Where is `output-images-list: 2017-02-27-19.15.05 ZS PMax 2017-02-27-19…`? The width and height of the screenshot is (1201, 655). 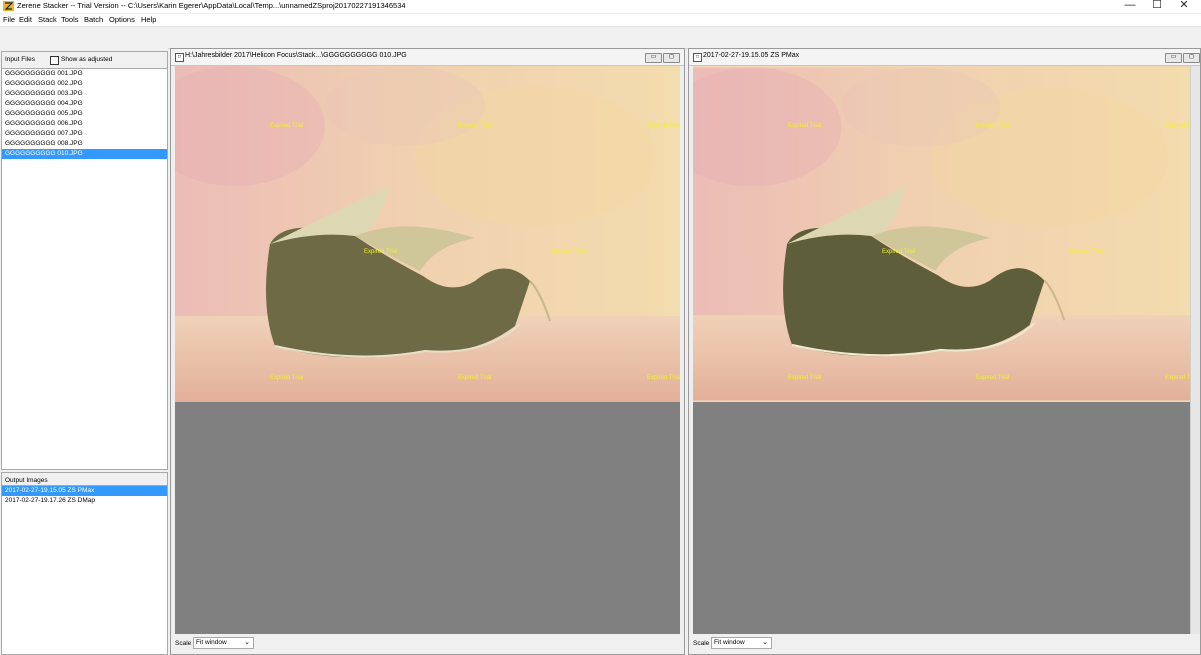 output-images-list: 2017-02-27-19.15.05 ZS PMax 2017-02-27-19… is located at coordinates (84, 570).